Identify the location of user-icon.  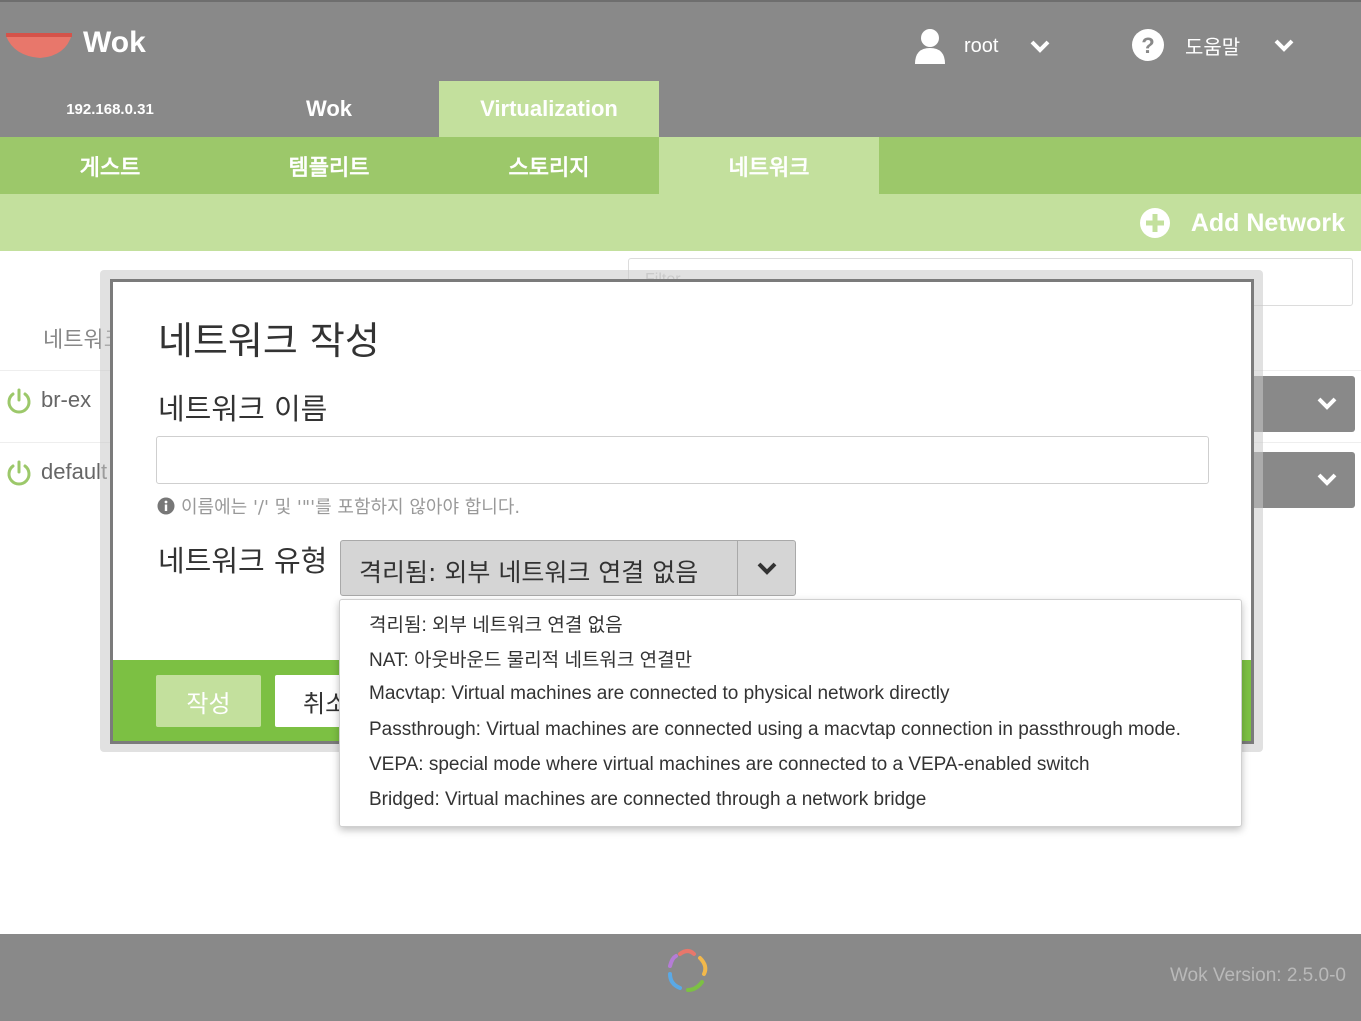
(930, 46).